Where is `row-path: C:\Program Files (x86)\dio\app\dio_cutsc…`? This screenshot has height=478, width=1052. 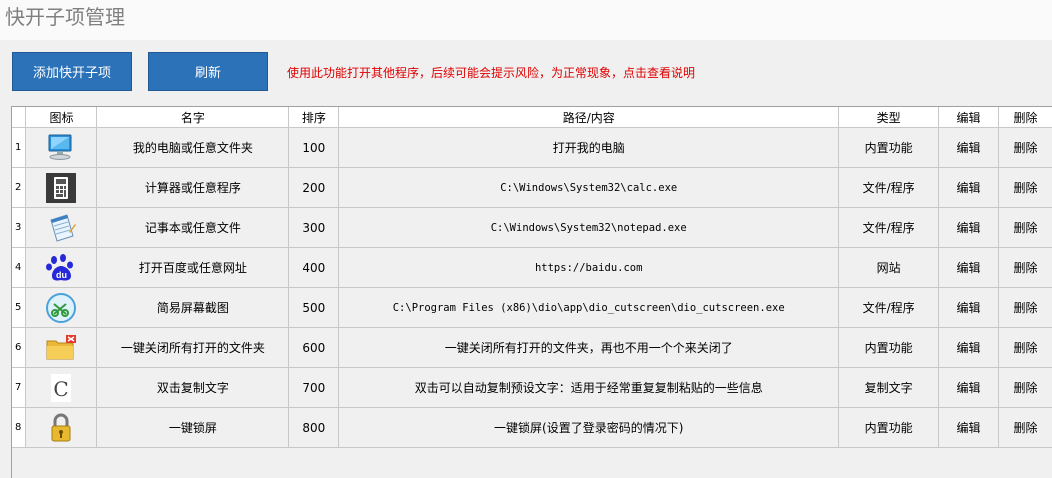 row-path: C:\Program Files (x86)\dio\app\dio_cutsc… is located at coordinates (589, 307).